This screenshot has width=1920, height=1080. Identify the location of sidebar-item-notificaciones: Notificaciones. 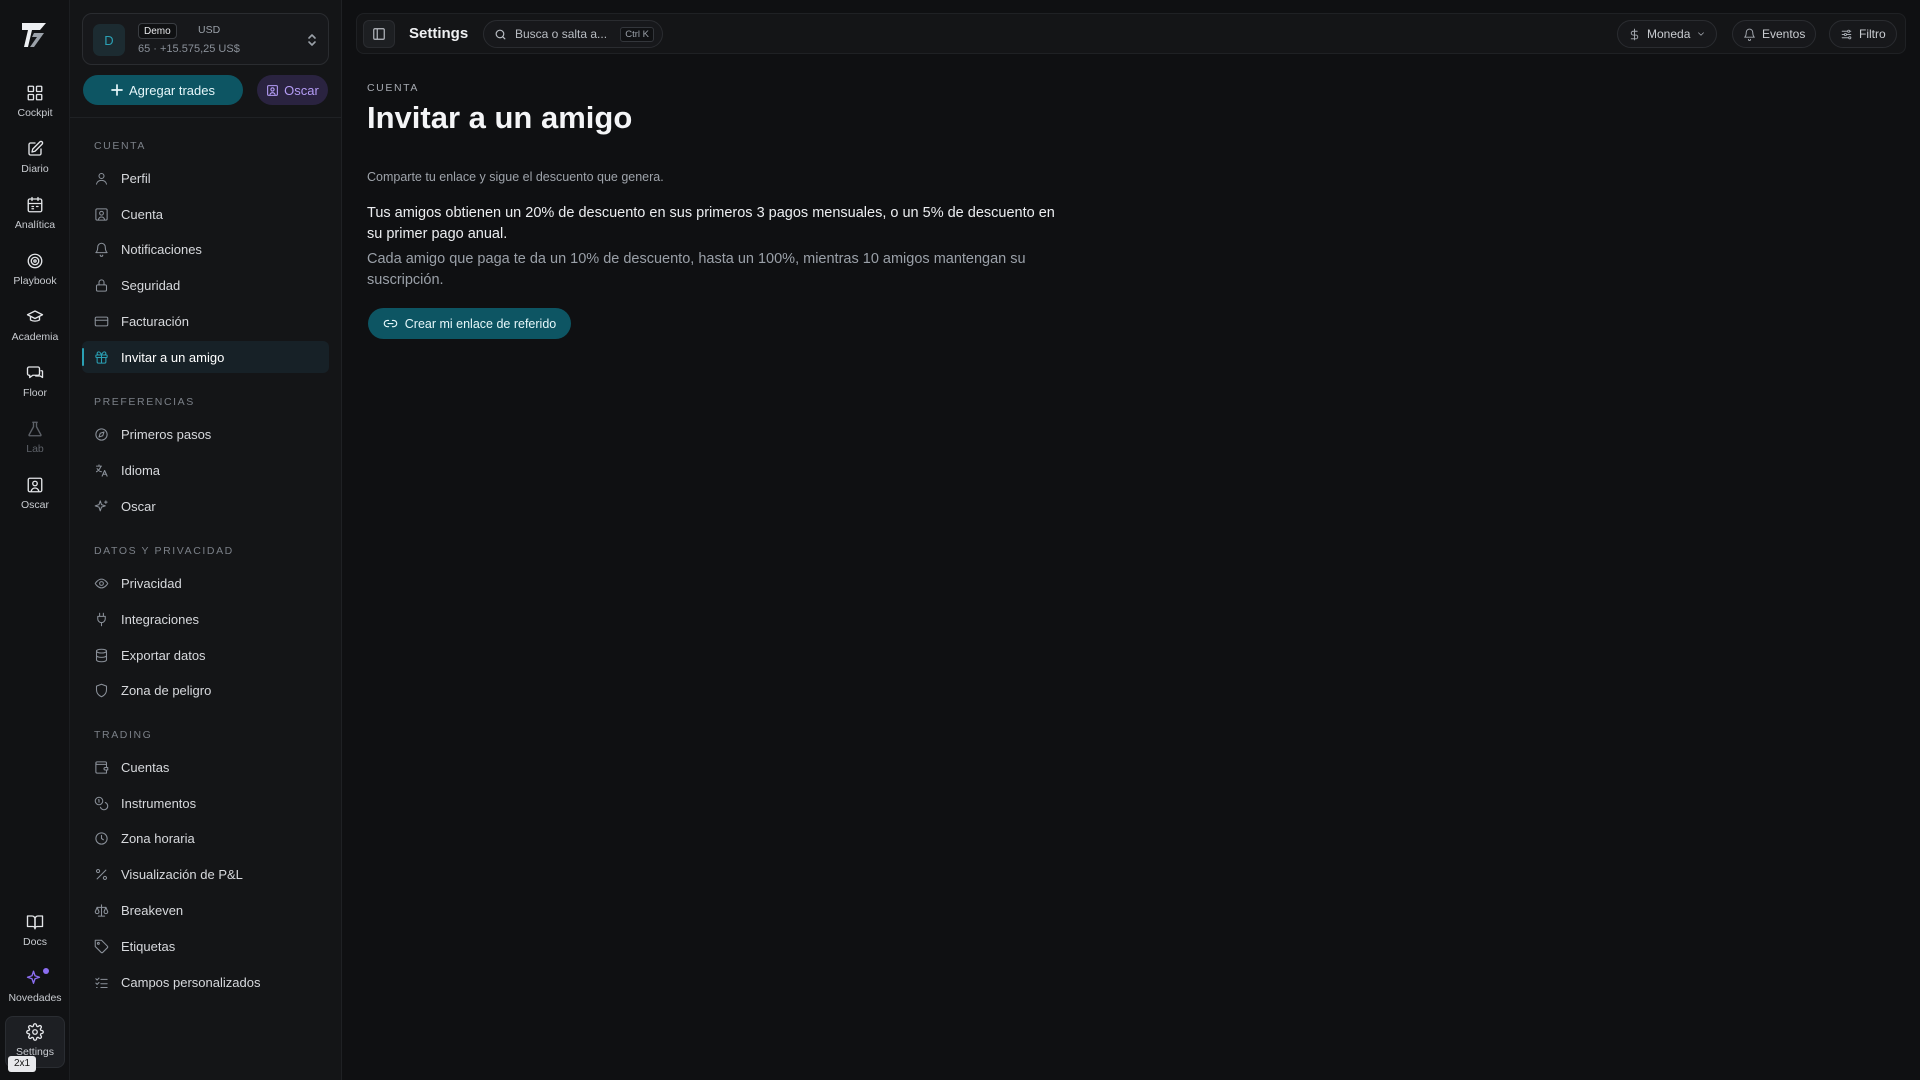
(205, 249).